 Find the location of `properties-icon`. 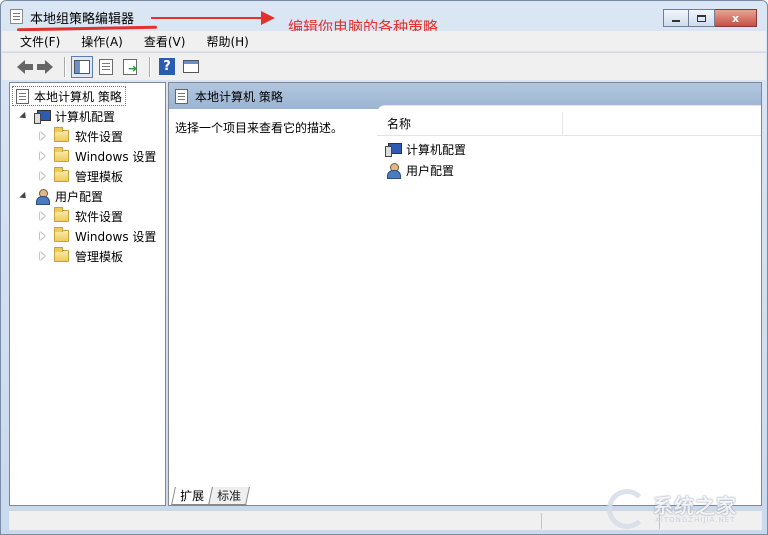

properties-icon is located at coordinates (106, 66).